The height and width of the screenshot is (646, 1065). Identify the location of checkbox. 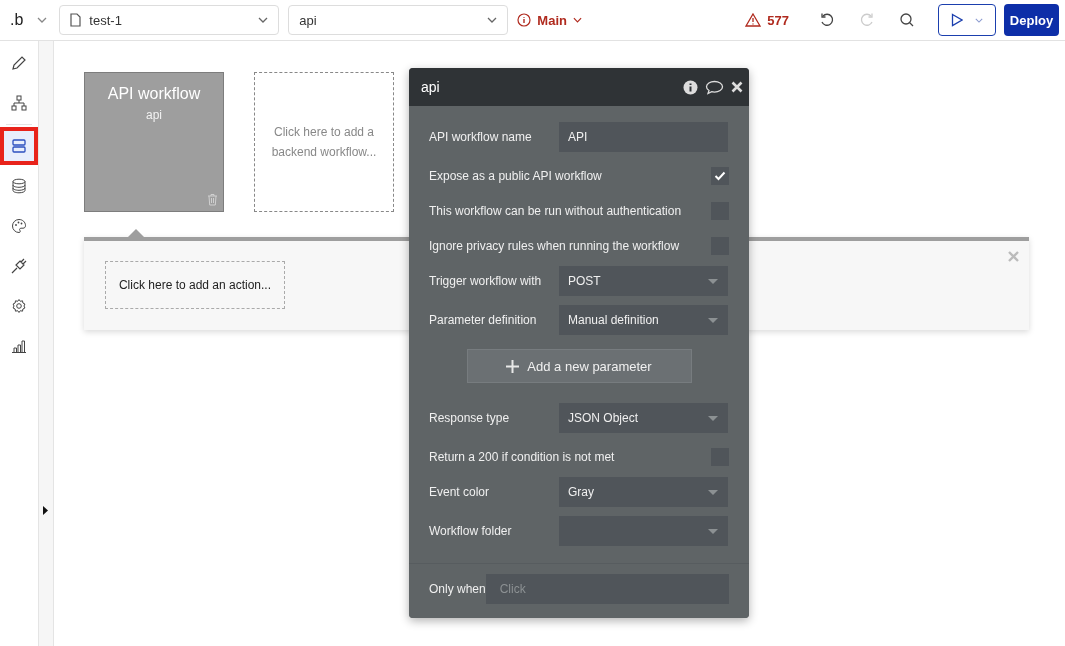
(720, 176).